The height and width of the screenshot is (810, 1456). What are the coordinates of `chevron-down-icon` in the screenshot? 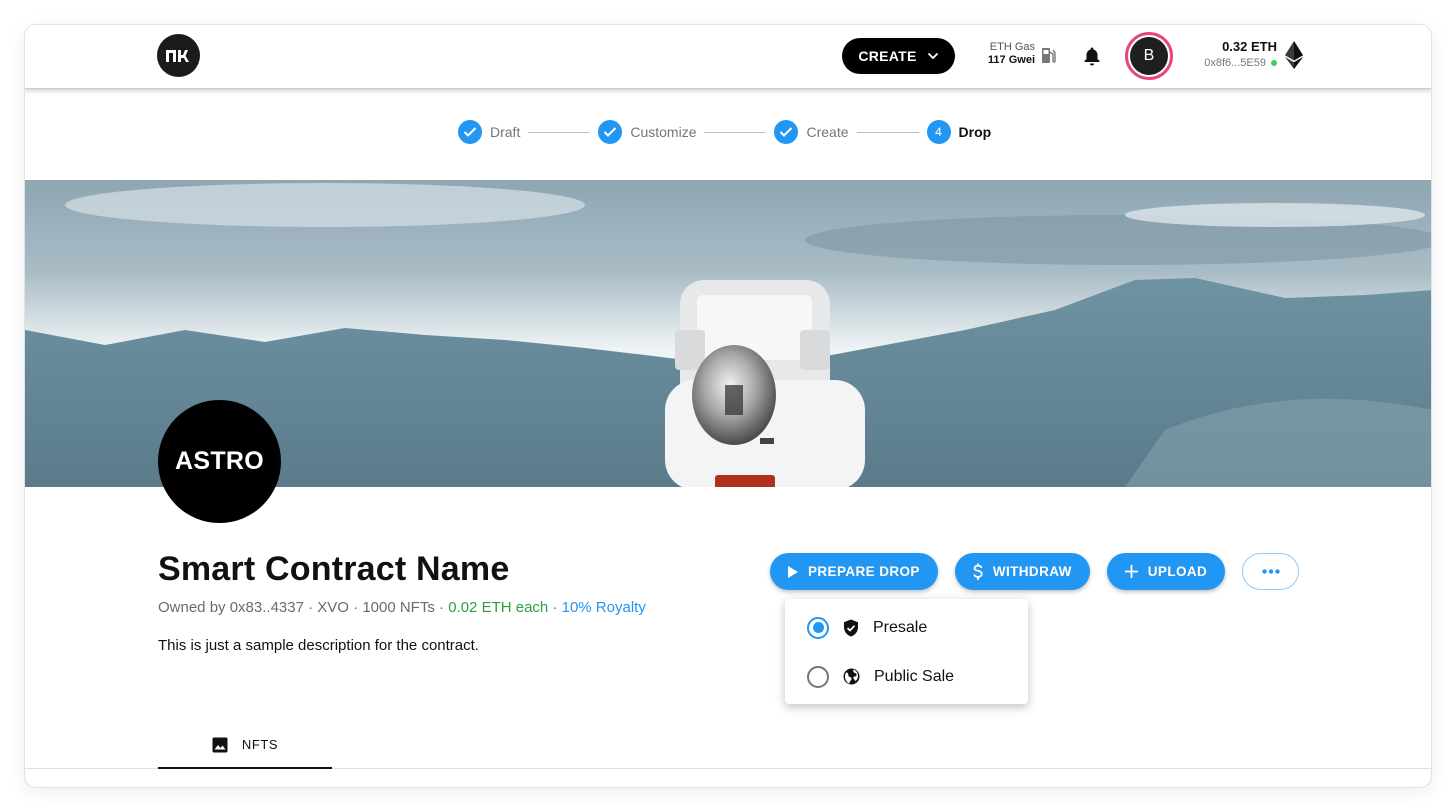 It's located at (932, 56).